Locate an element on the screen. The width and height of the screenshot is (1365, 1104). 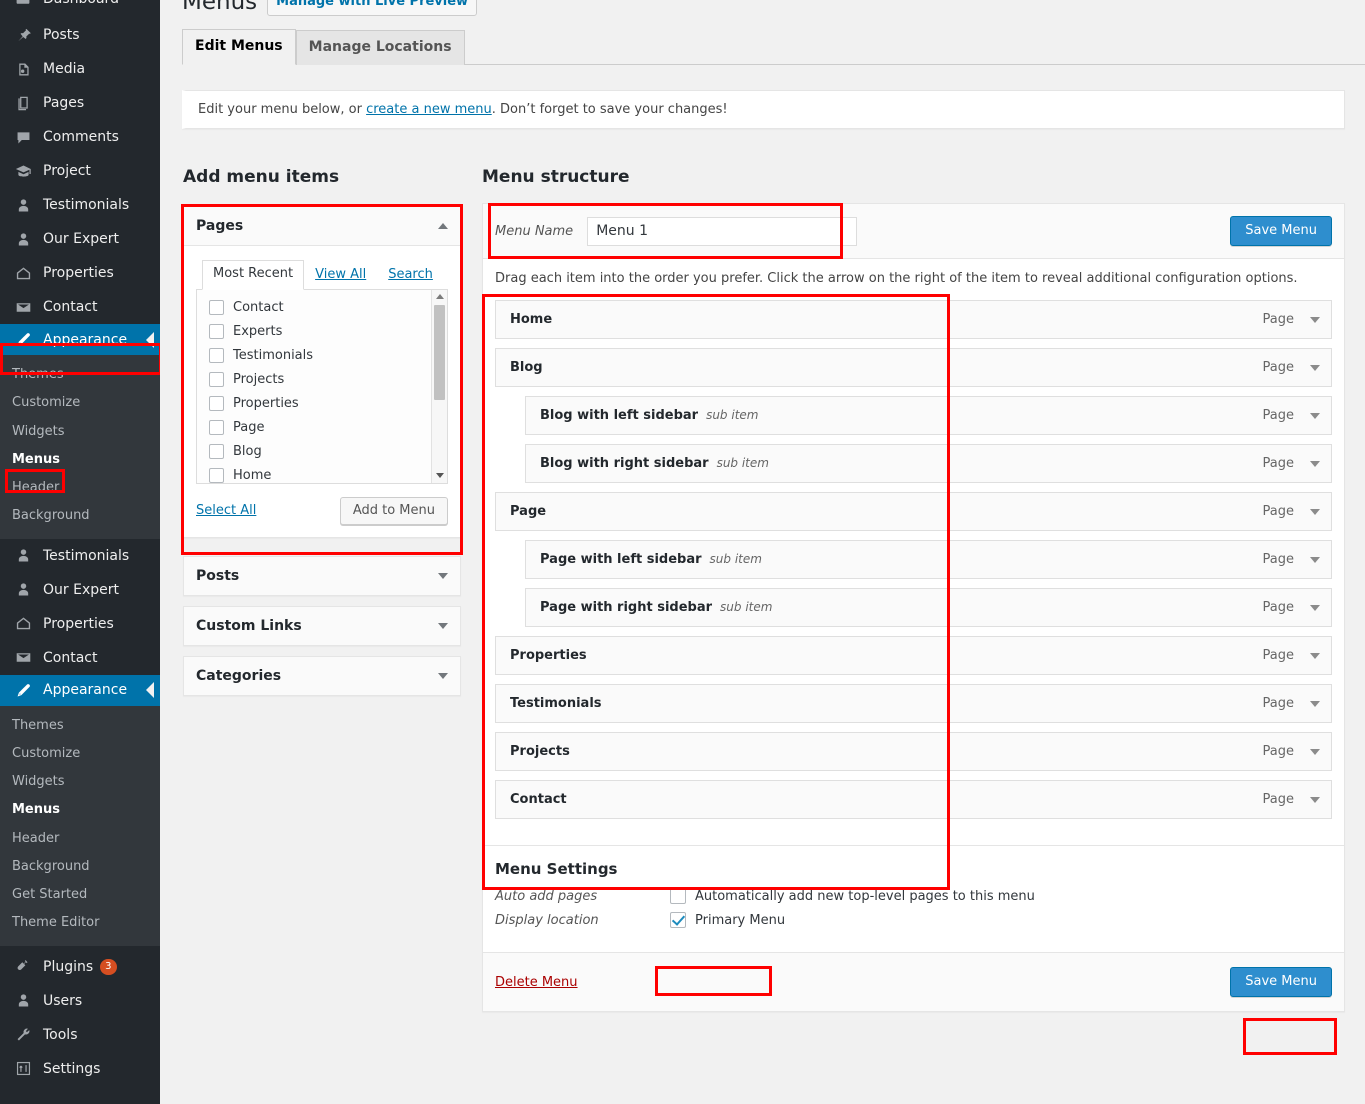
sidebar-subitem-menus: Menus is located at coordinates (80, 460).